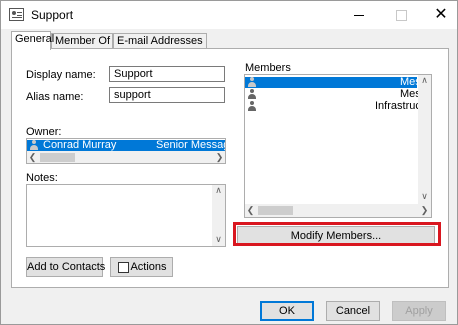 The image size is (458, 325). I want to click on tab-general: General, so click(32, 40).